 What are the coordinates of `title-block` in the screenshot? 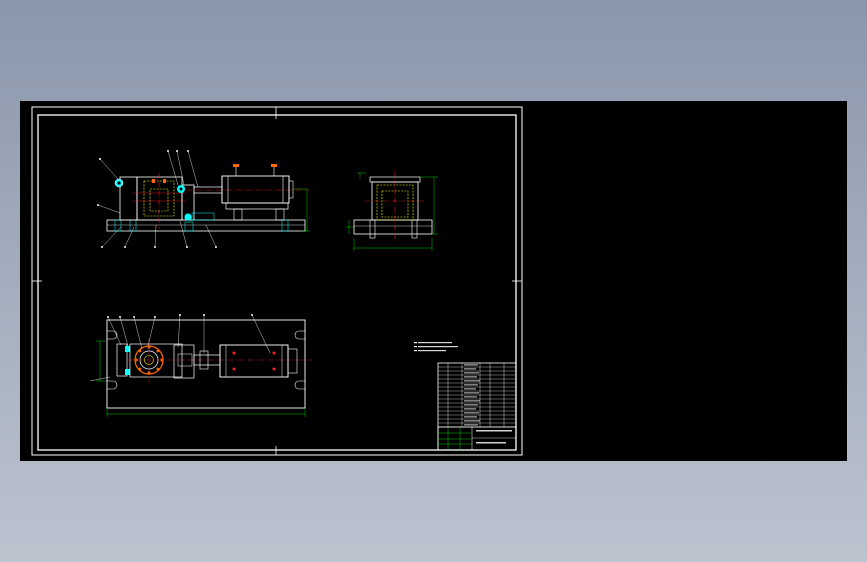 It's located at (477, 406).